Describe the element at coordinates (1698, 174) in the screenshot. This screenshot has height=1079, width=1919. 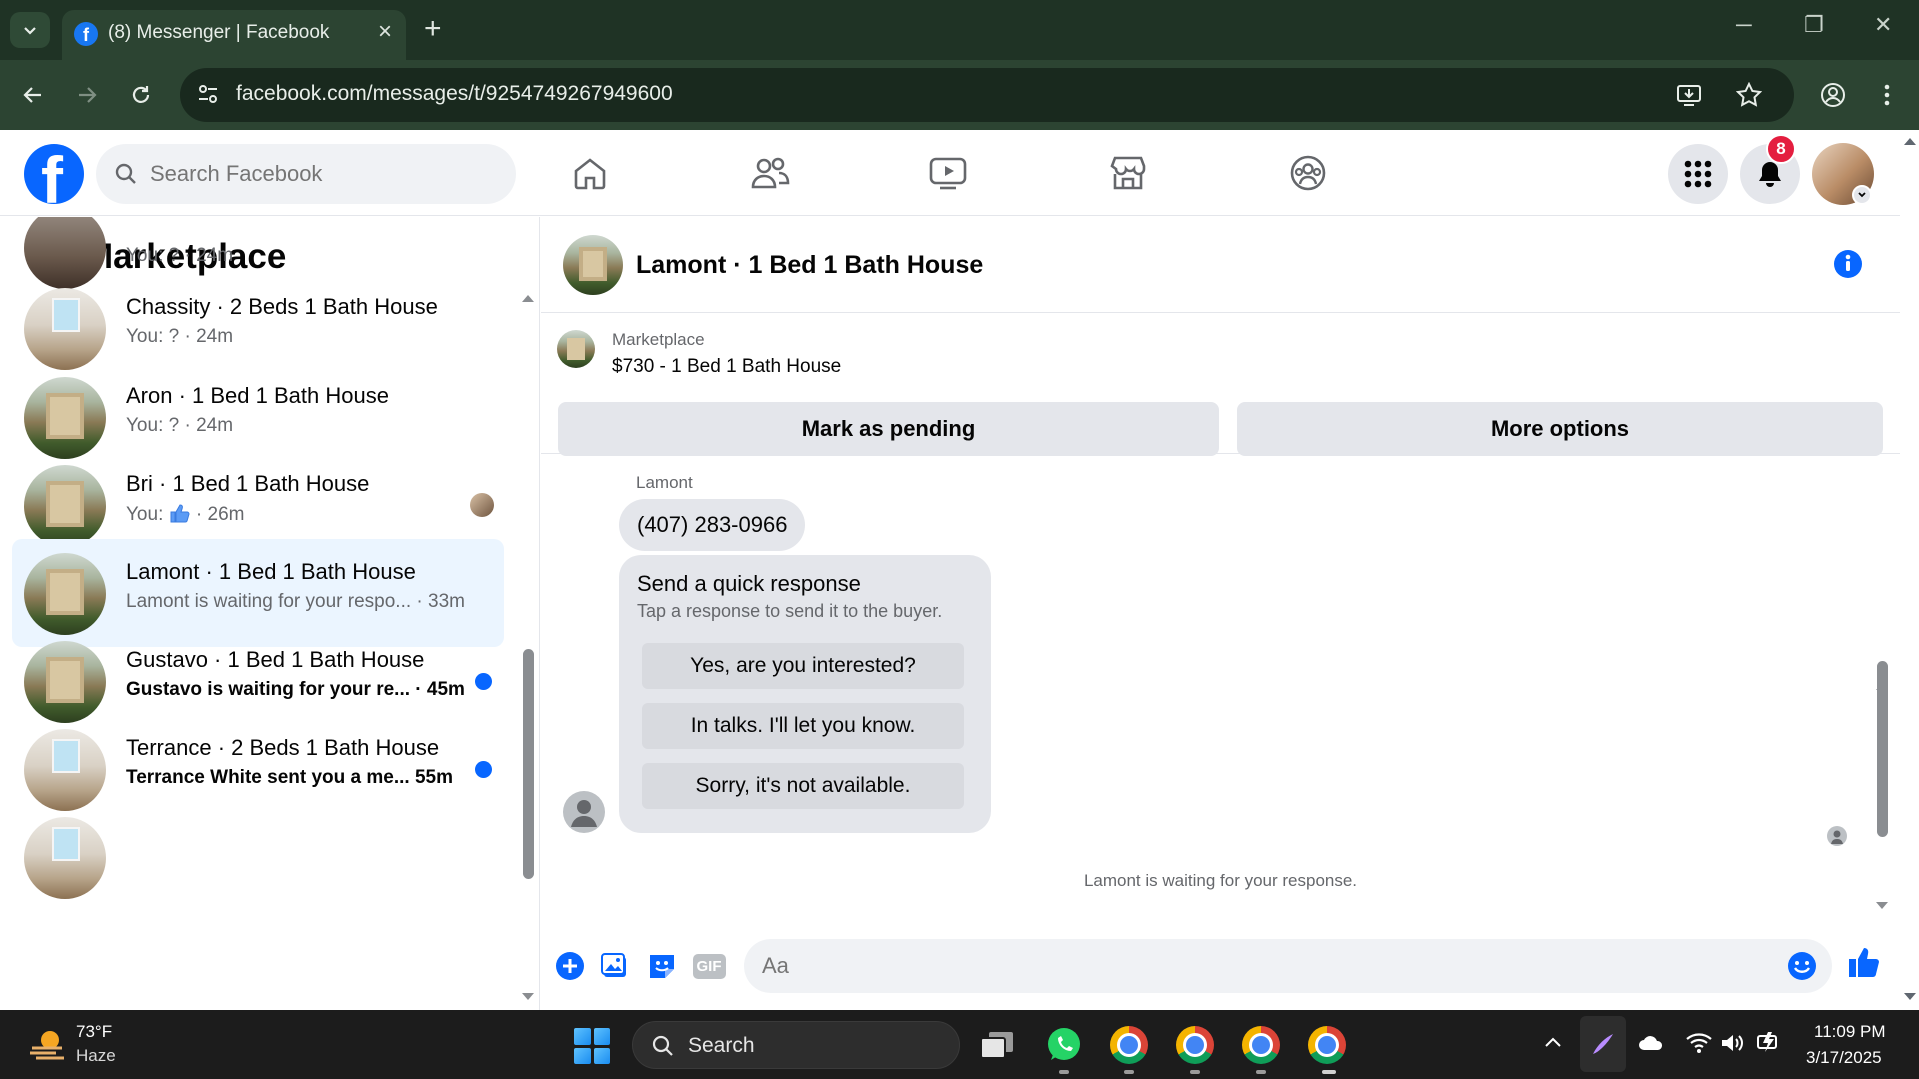
I see `menu-grid-button` at that location.